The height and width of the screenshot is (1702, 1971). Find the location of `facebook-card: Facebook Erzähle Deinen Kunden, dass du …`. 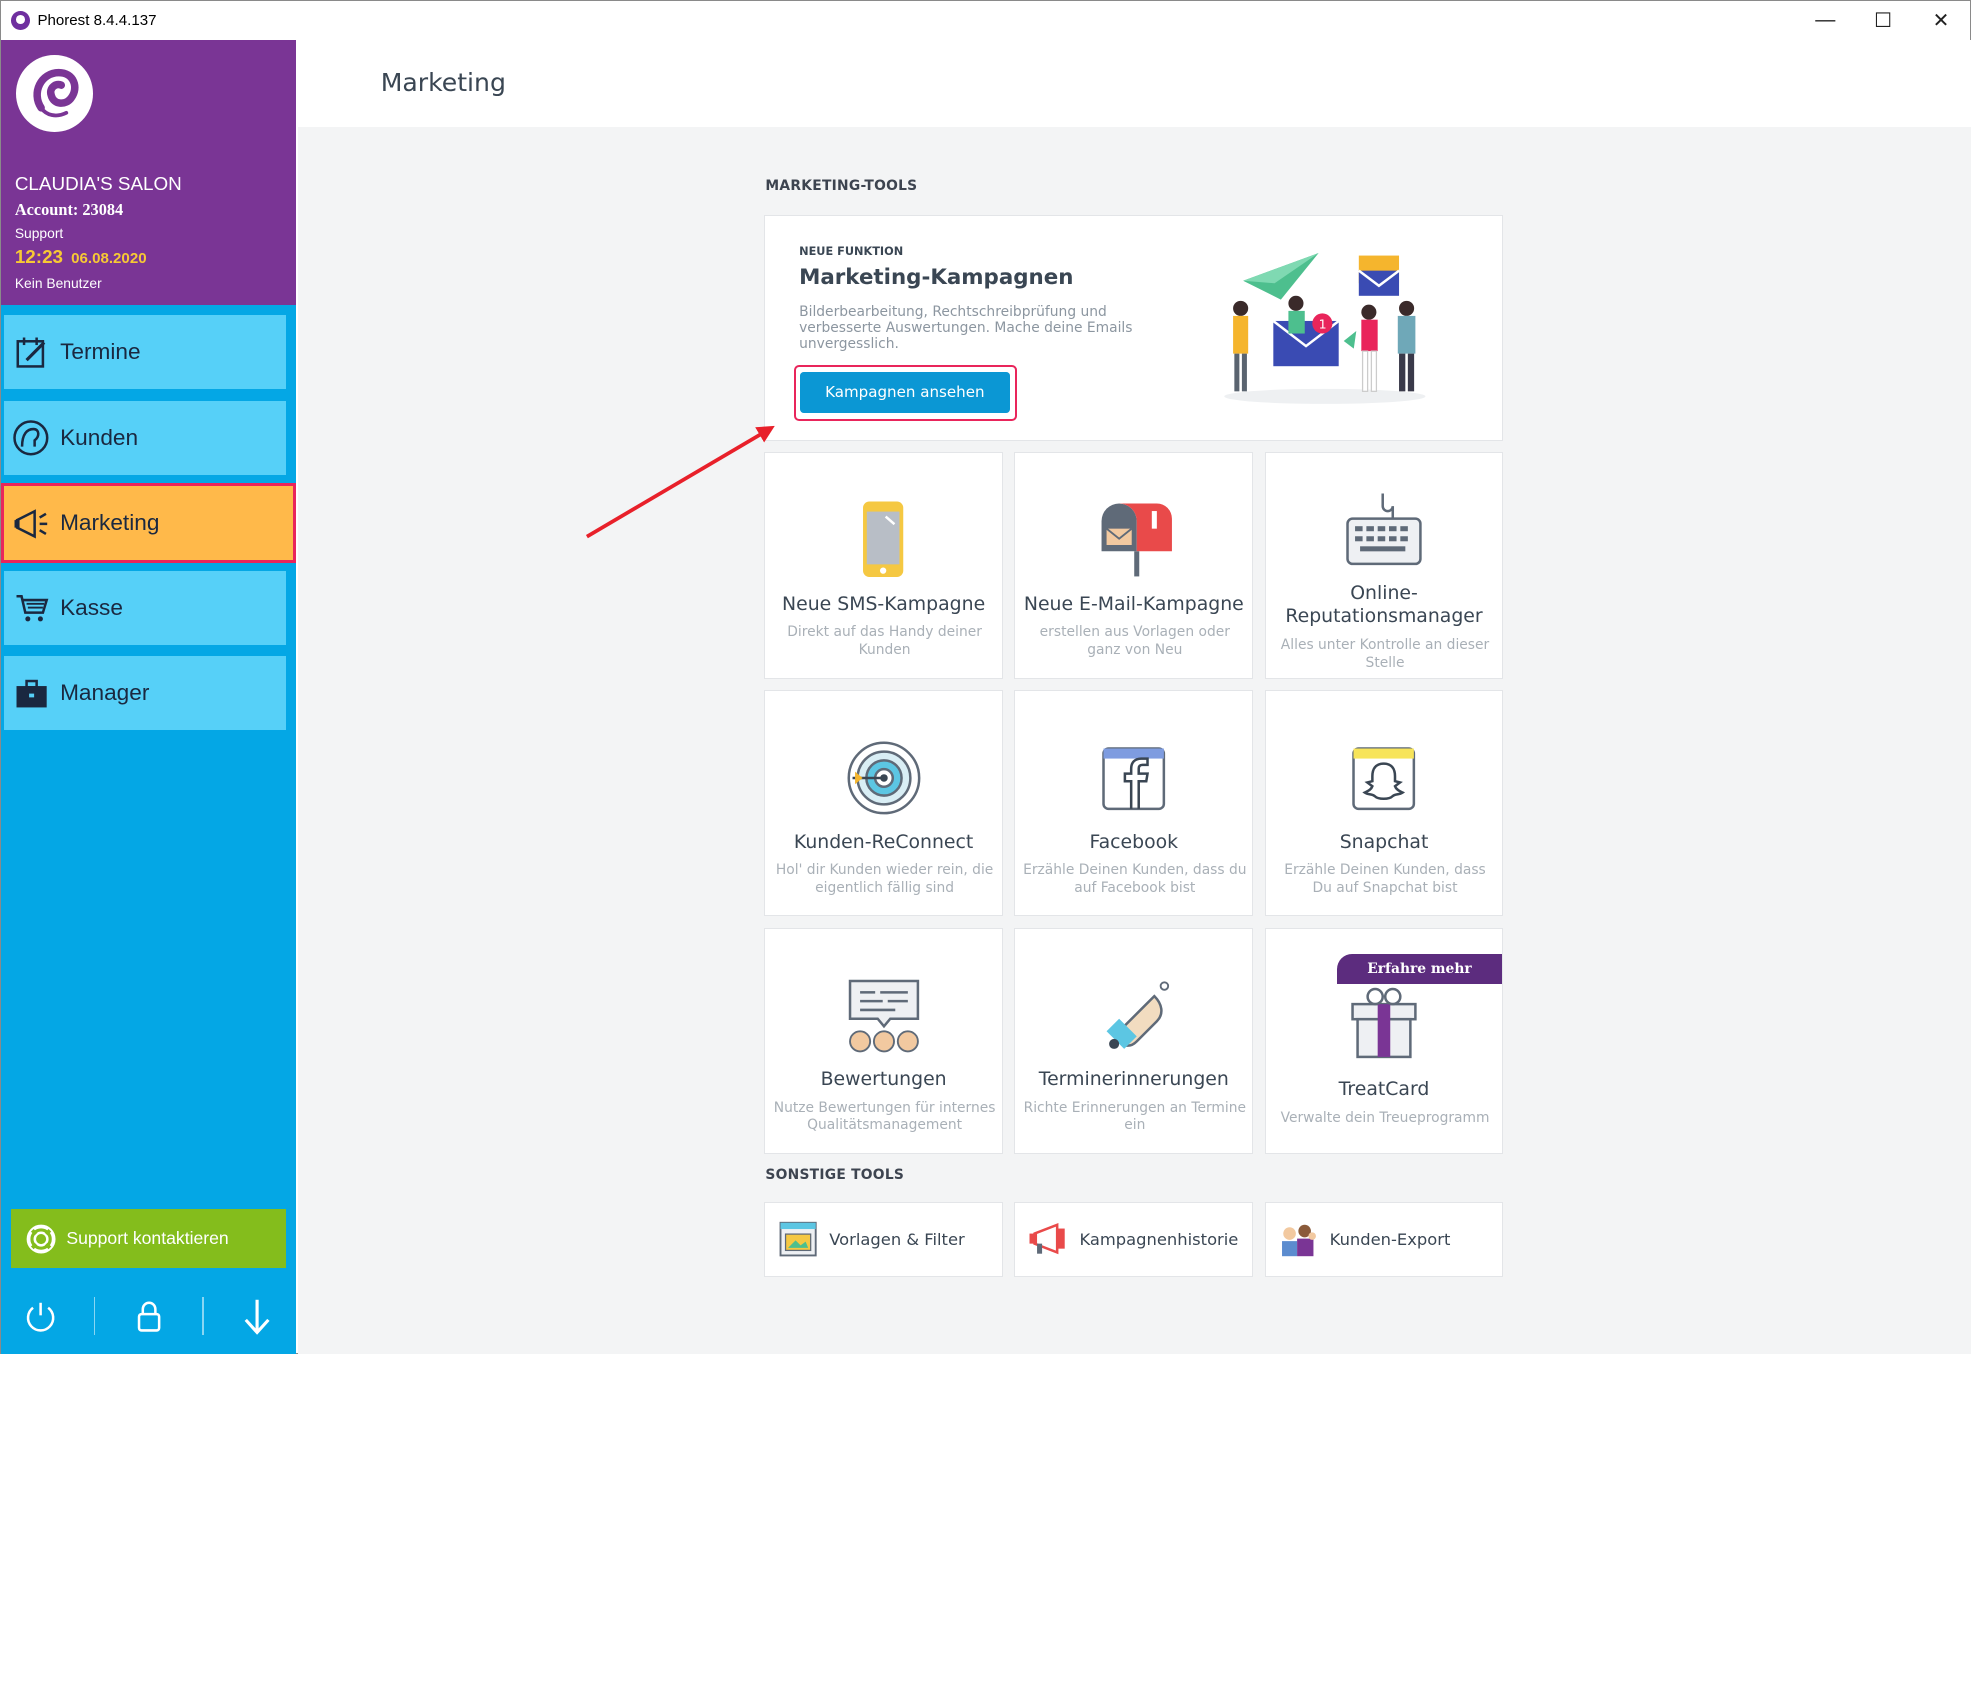

facebook-card: Facebook Erzähle Deinen Kunden, dass du … is located at coordinates (1134, 803).